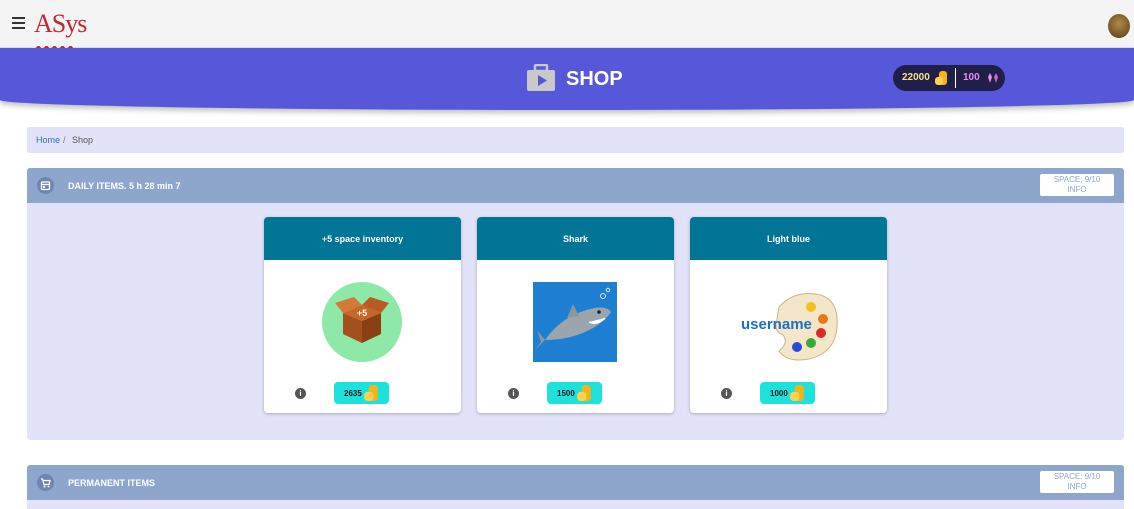  What do you see at coordinates (18, 23) in the screenshot?
I see `hamburger-menu-icon` at bounding box center [18, 23].